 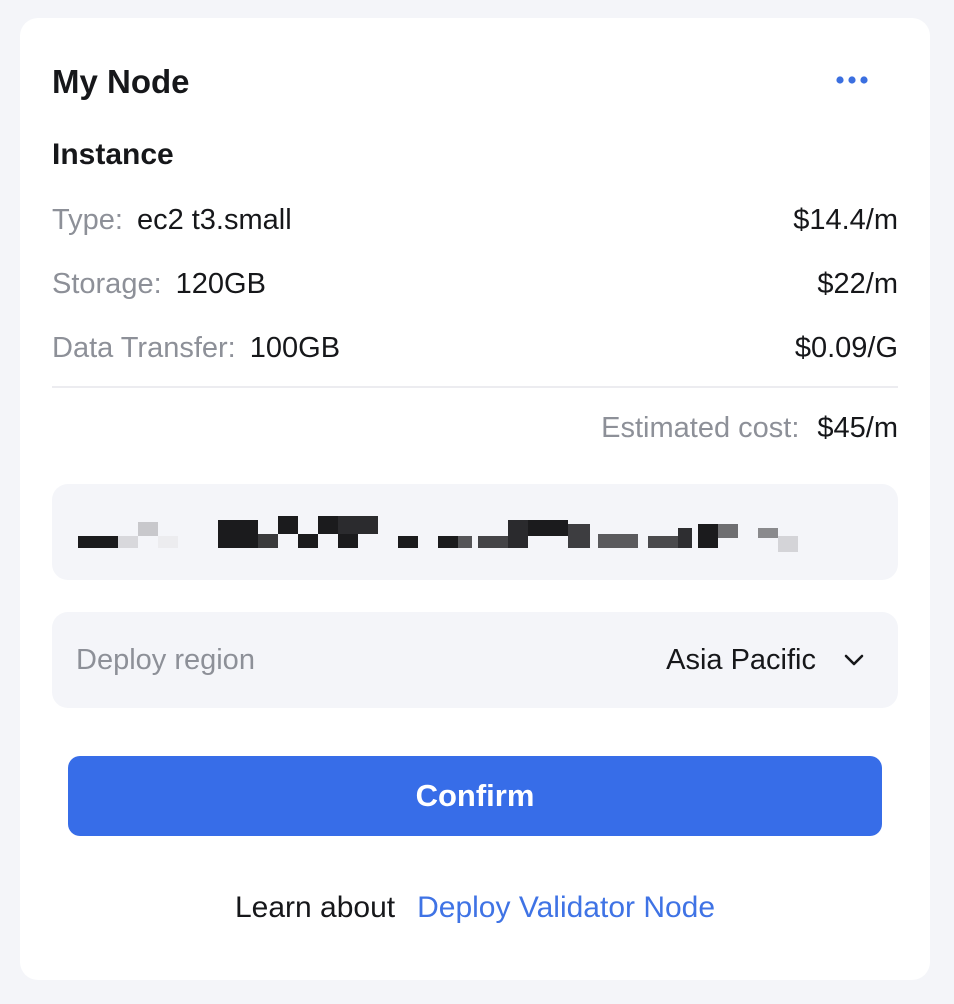 What do you see at coordinates (857, 283) in the screenshot?
I see `storage-price: $22/m` at bounding box center [857, 283].